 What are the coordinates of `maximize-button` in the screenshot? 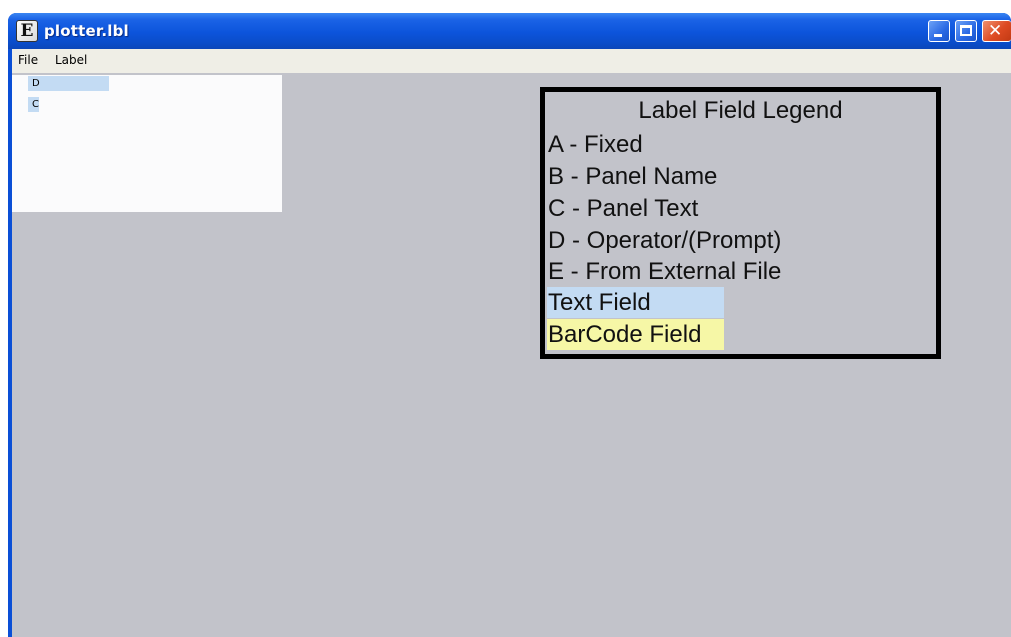 It's located at (966, 31).